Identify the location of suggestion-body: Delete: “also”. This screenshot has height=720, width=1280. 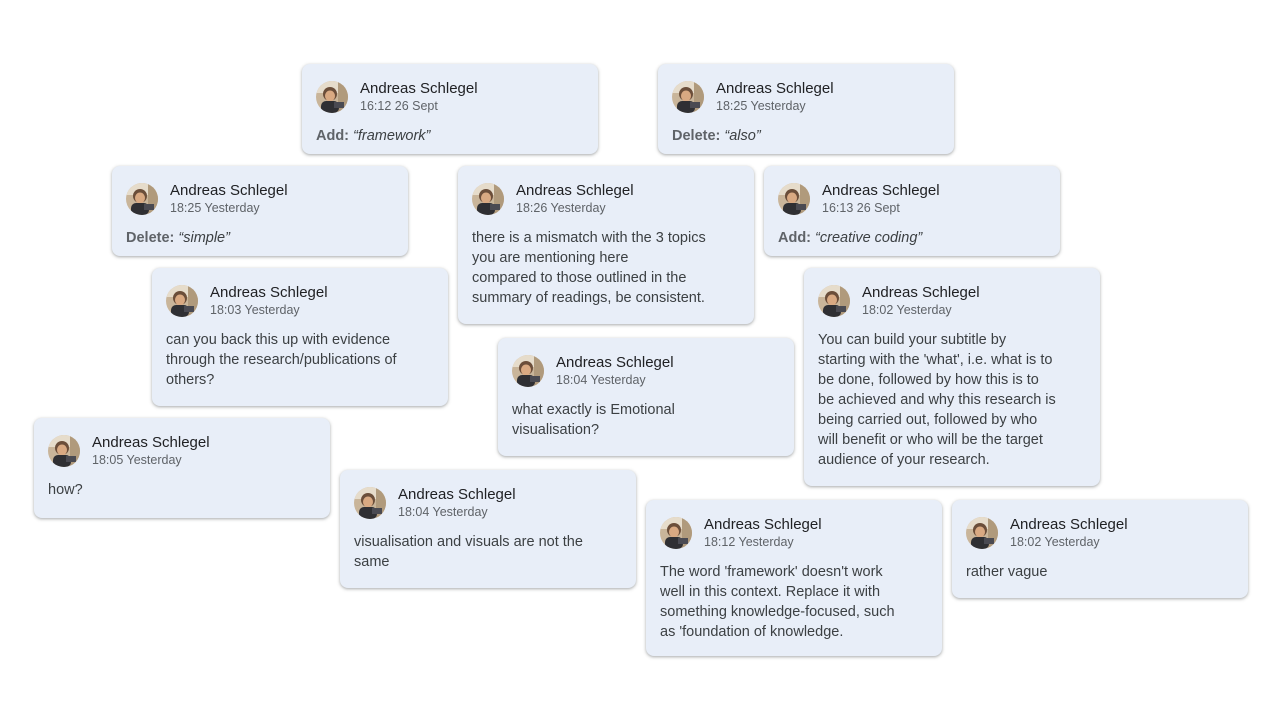
(806, 136).